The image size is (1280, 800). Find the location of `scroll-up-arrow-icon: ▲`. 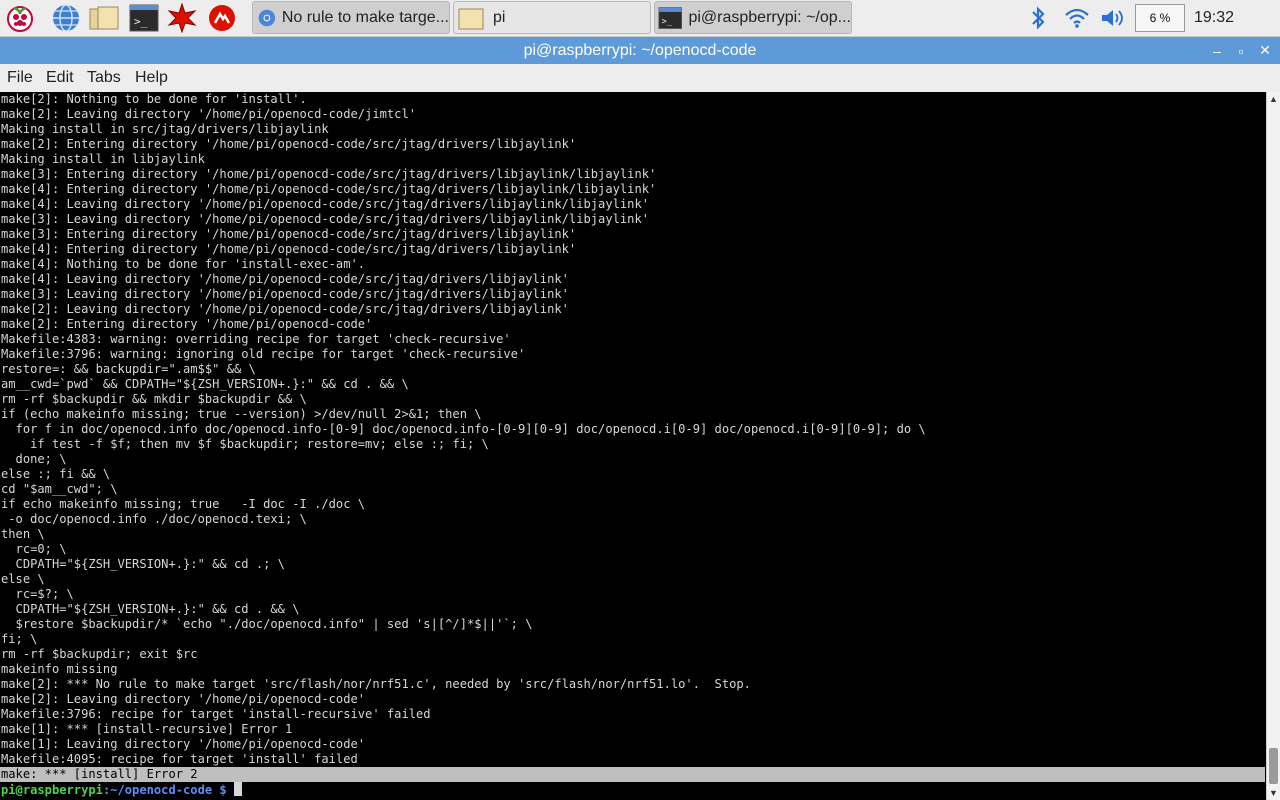

scroll-up-arrow-icon: ▲ is located at coordinates (1273, 98).